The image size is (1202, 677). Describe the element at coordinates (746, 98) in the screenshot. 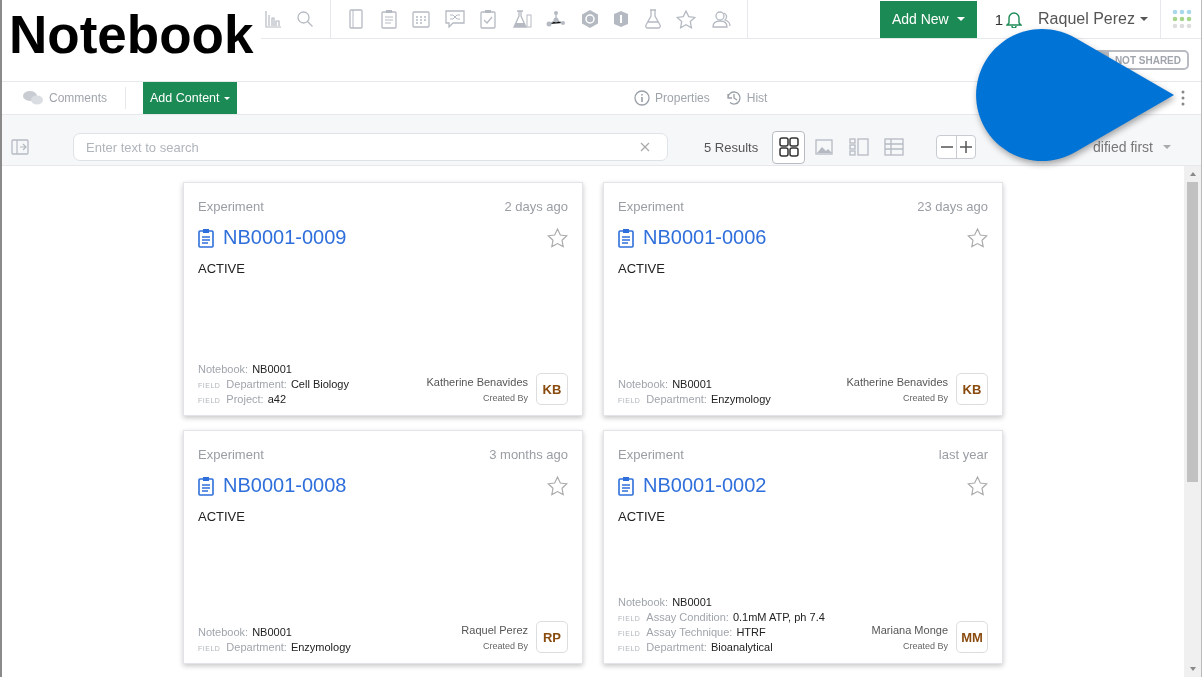

I see `history-button: Hist` at that location.